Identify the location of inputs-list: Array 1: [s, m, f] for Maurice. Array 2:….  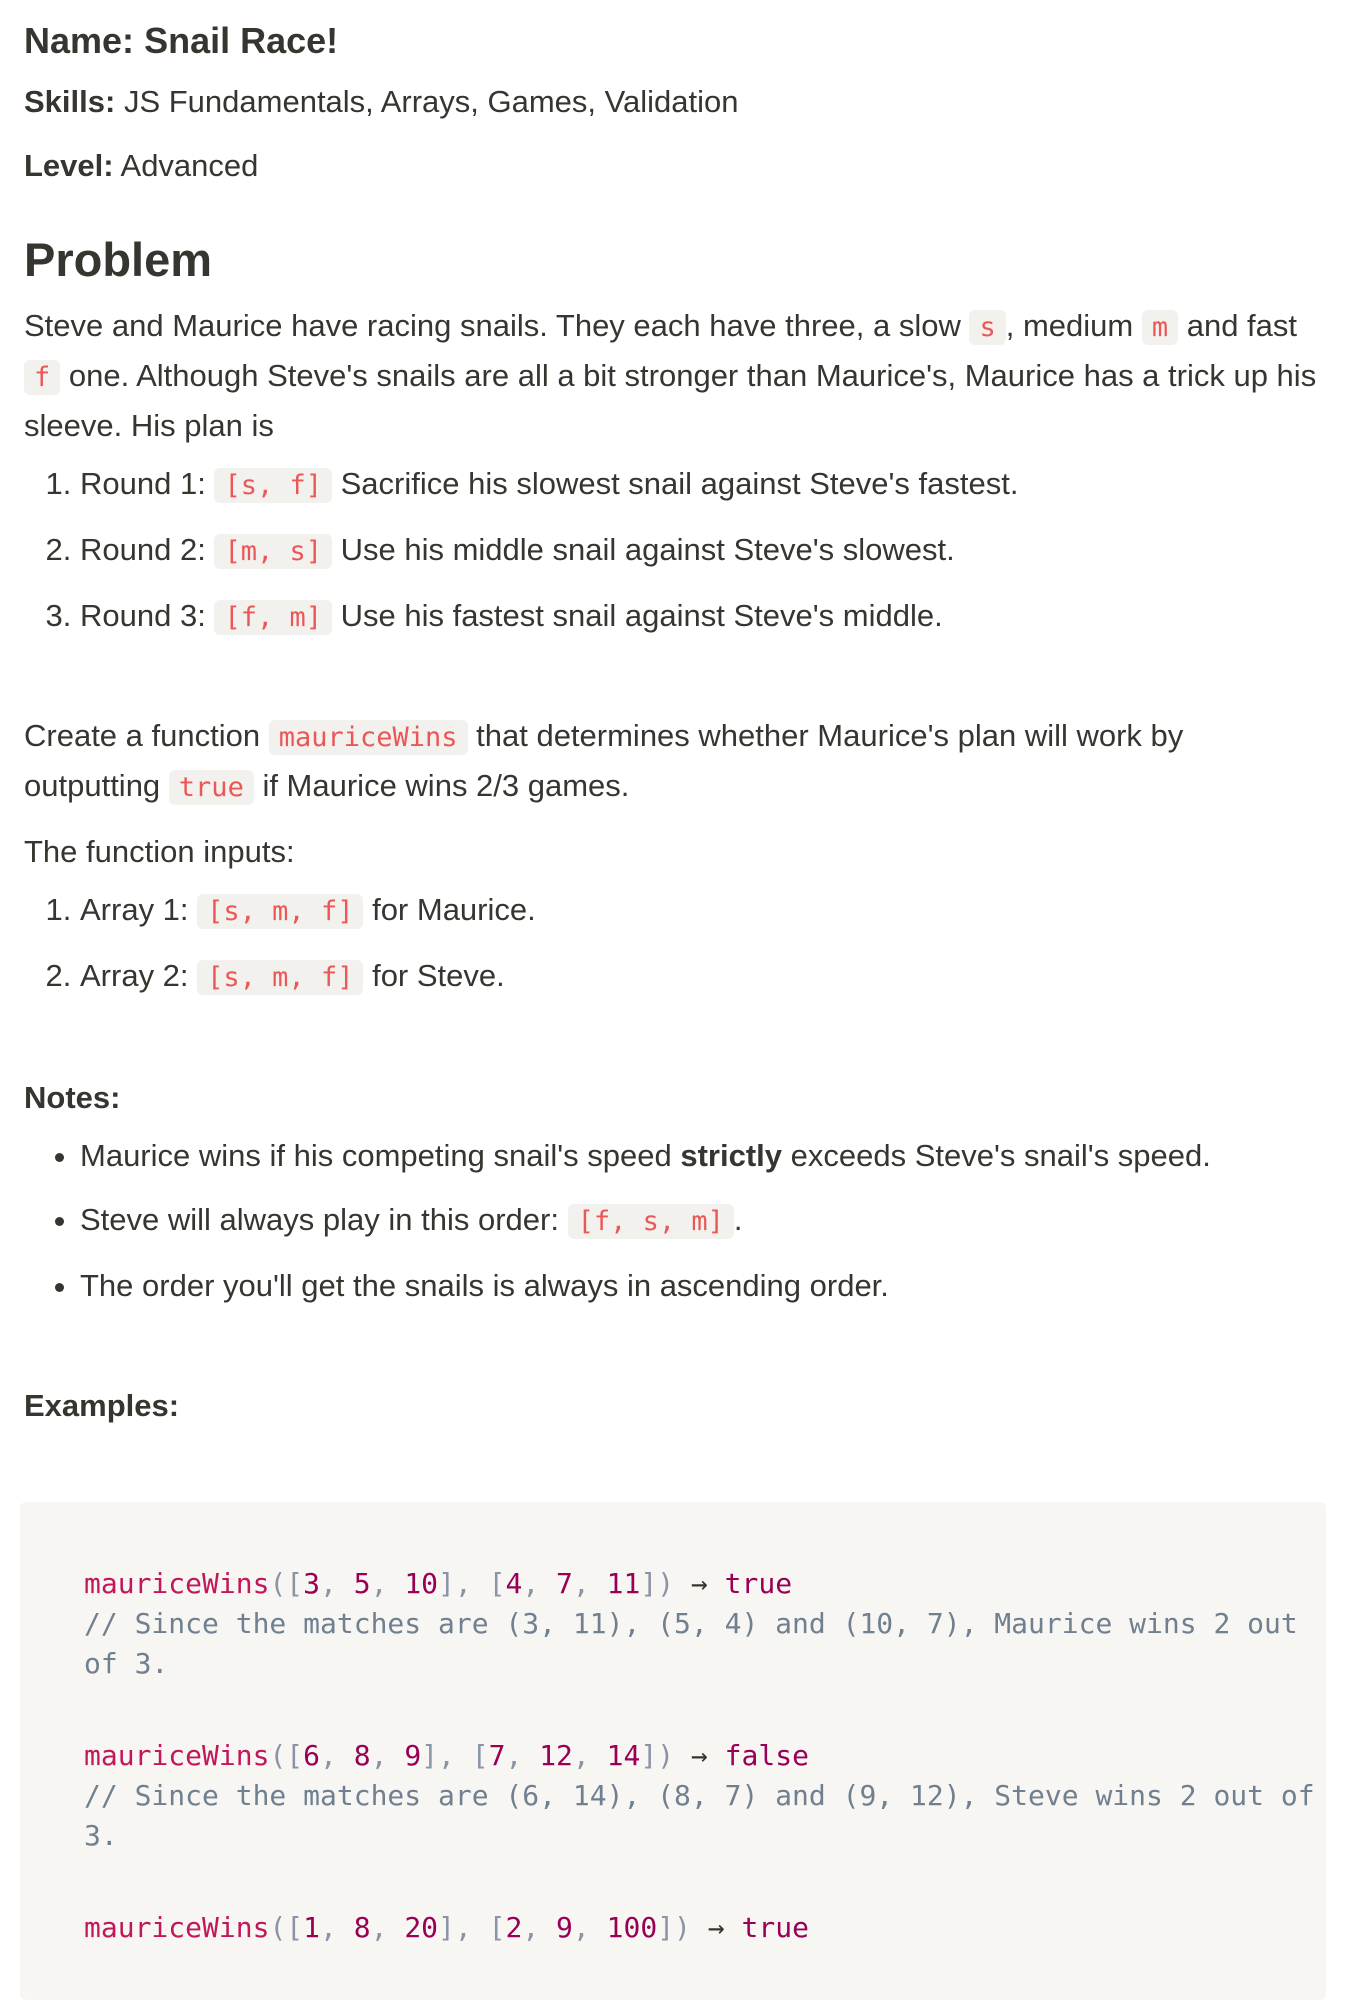
(673, 944).